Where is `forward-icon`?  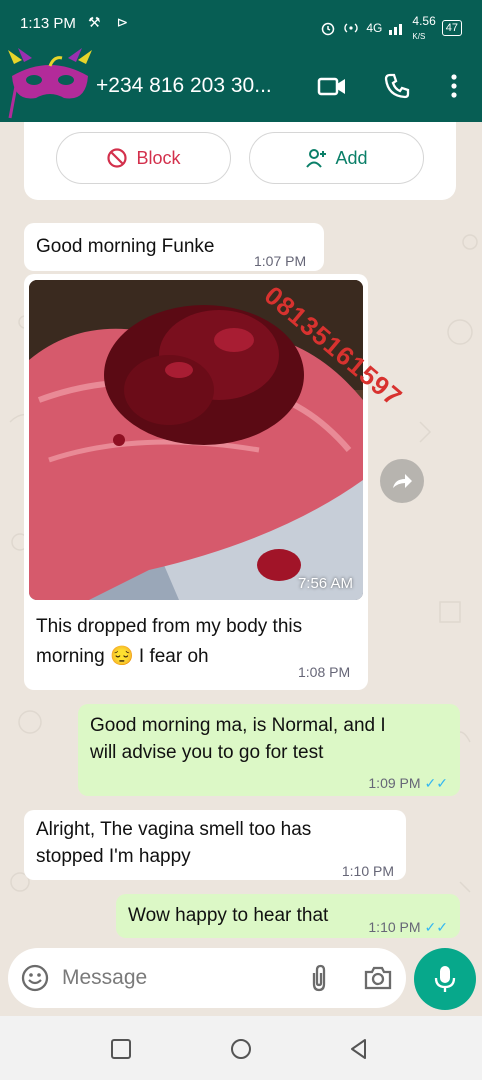 forward-icon is located at coordinates (402, 481).